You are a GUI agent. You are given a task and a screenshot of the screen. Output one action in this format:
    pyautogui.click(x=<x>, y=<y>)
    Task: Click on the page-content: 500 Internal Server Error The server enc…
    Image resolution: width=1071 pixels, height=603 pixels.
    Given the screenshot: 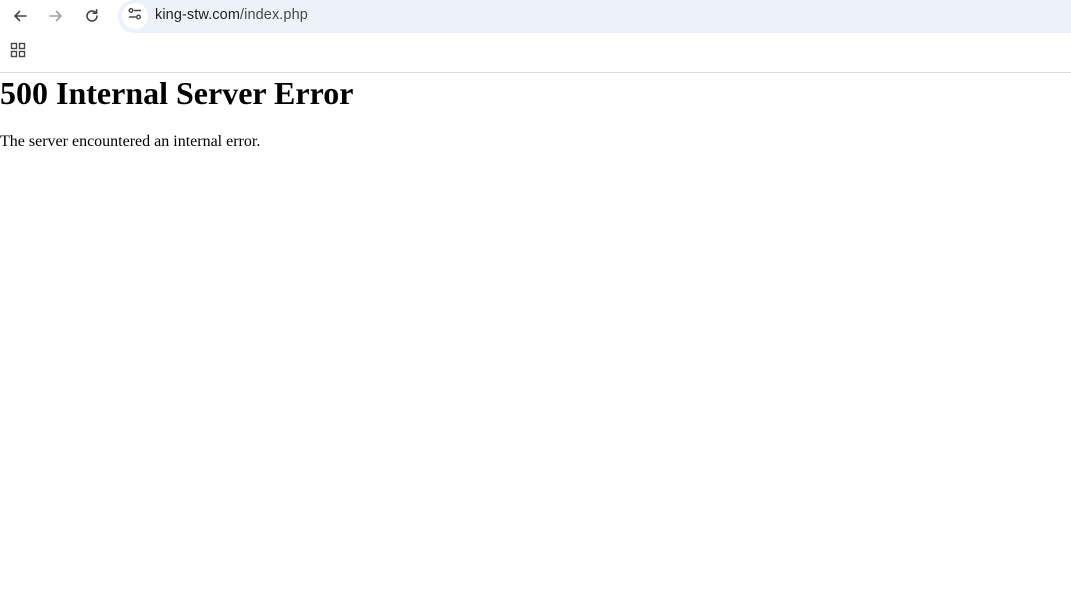 What is the action you would take?
    pyautogui.click(x=535, y=112)
    